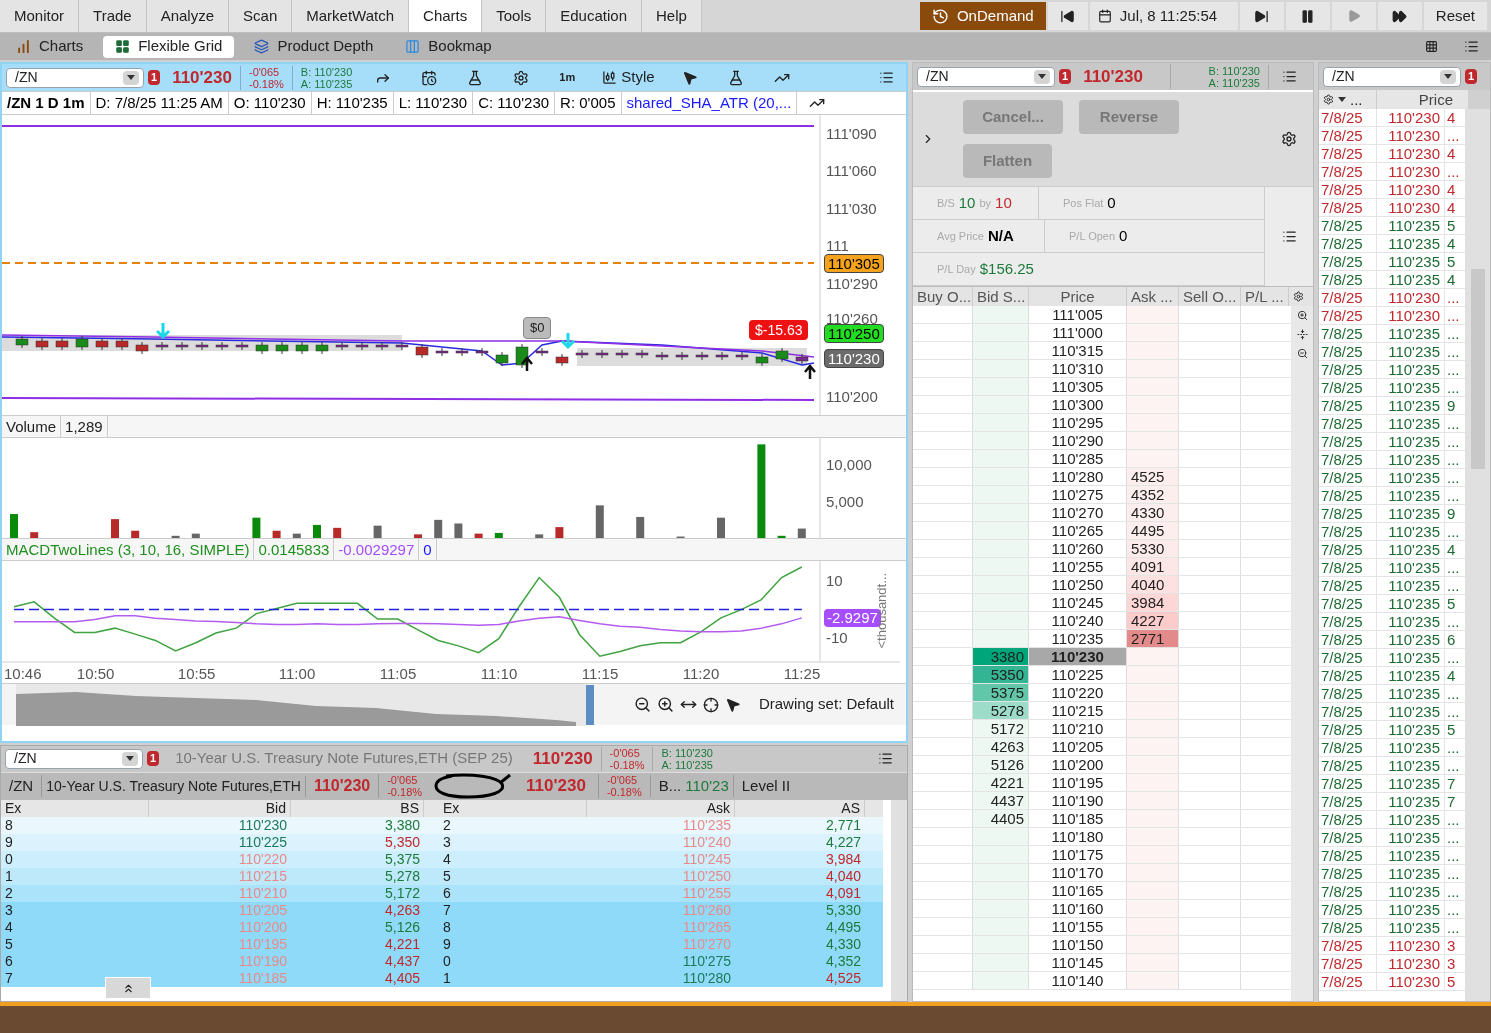 The image size is (1491, 1033). I want to click on menu-tab: Scan, so click(261, 16).